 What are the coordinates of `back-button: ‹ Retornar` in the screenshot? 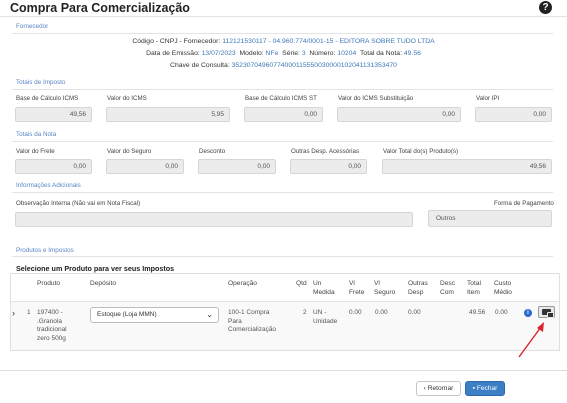 It's located at (438, 388).